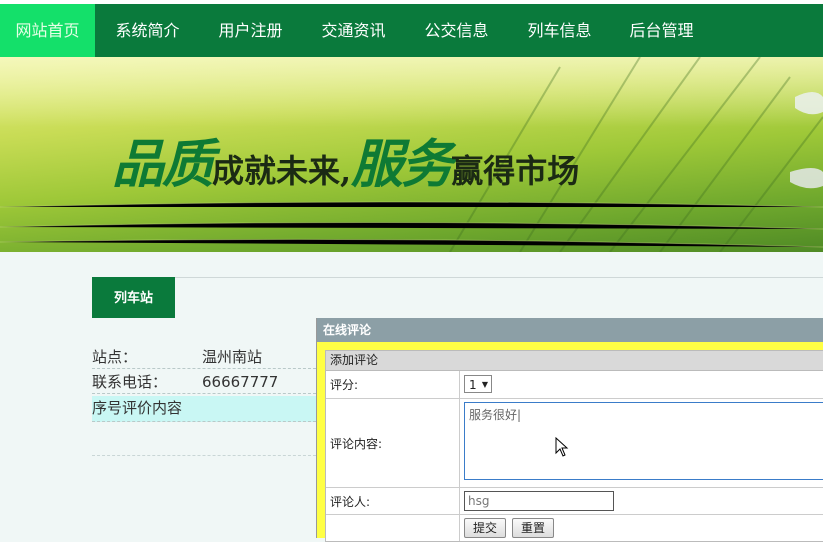 This screenshot has height=542, width=823. What do you see at coordinates (559, 30) in the screenshot?
I see `nav-item-train-info: 列车信息` at bounding box center [559, 30].